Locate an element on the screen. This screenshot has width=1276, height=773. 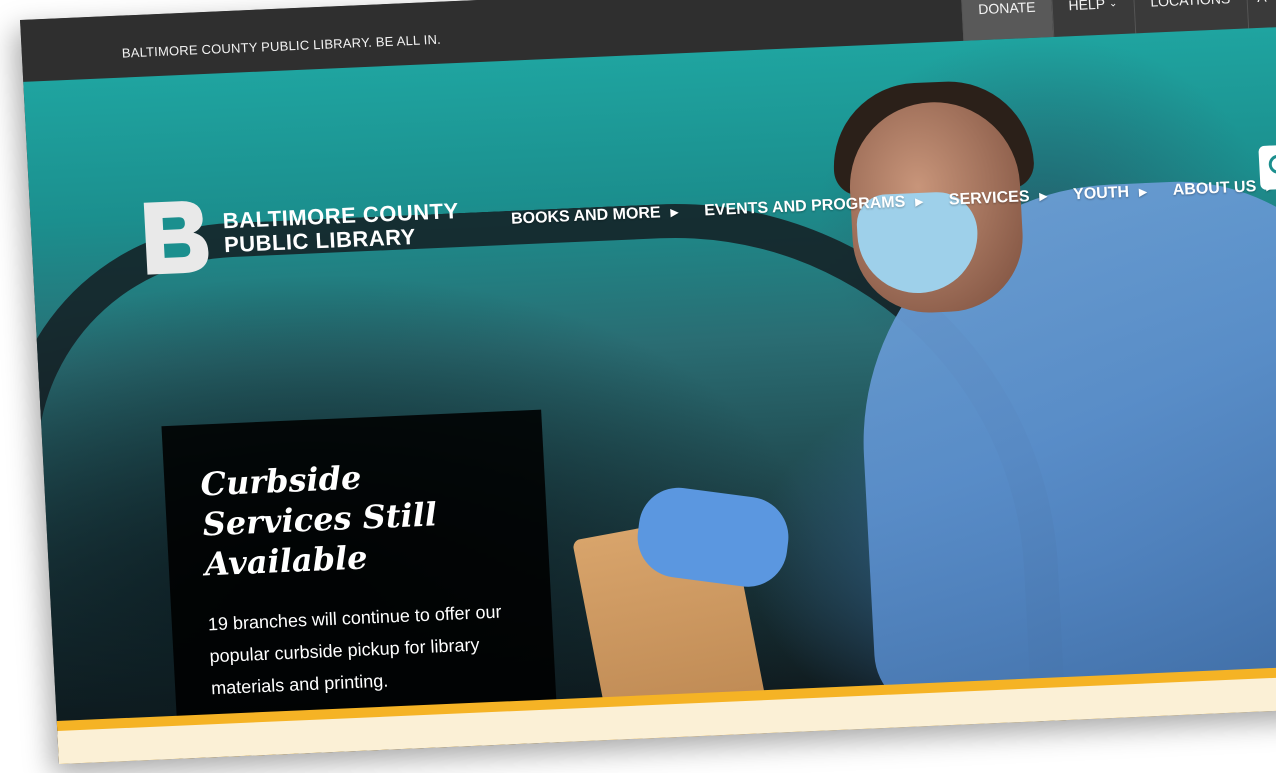
logo-text: BALTIMORE COUNTY PUBLIC LIBRARY is located at coordinates (341, 227).